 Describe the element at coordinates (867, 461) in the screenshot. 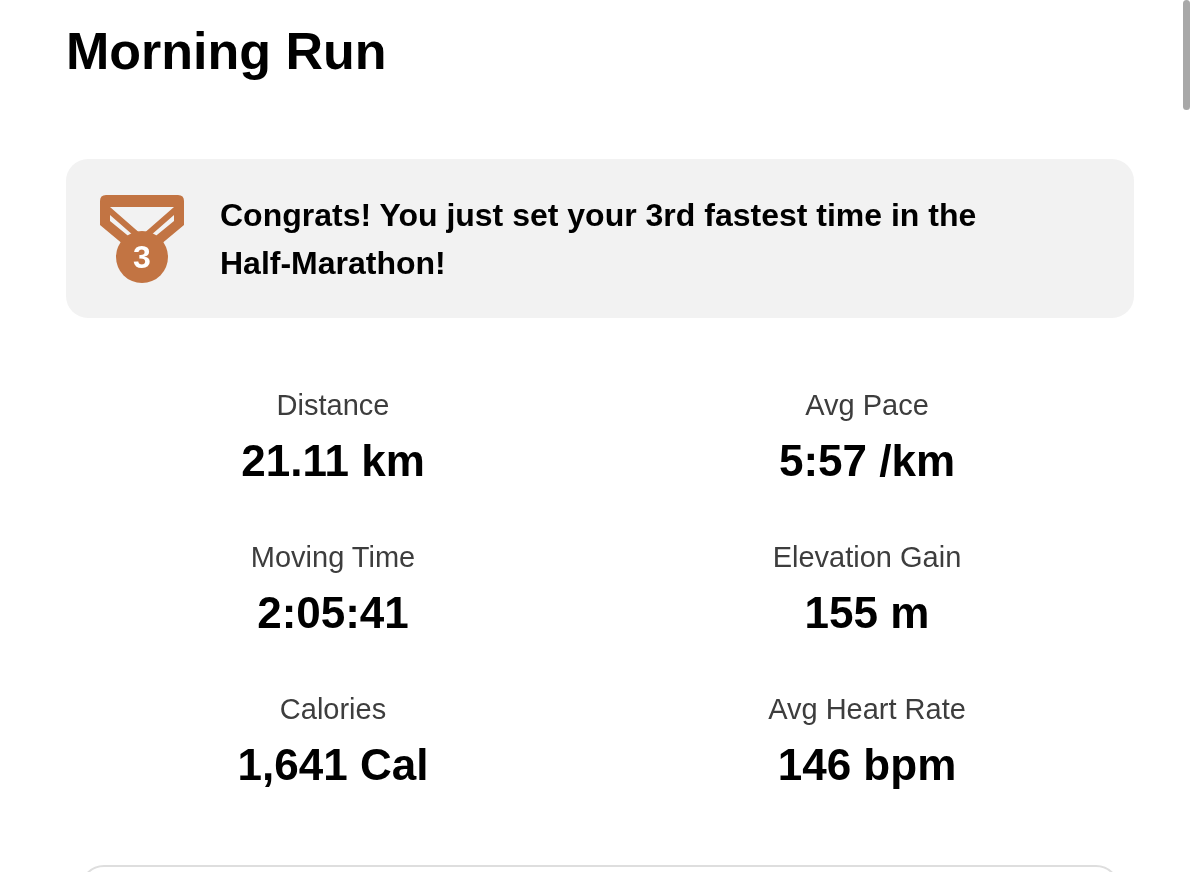

I see `stat-value: 5:57 /km` at that location.